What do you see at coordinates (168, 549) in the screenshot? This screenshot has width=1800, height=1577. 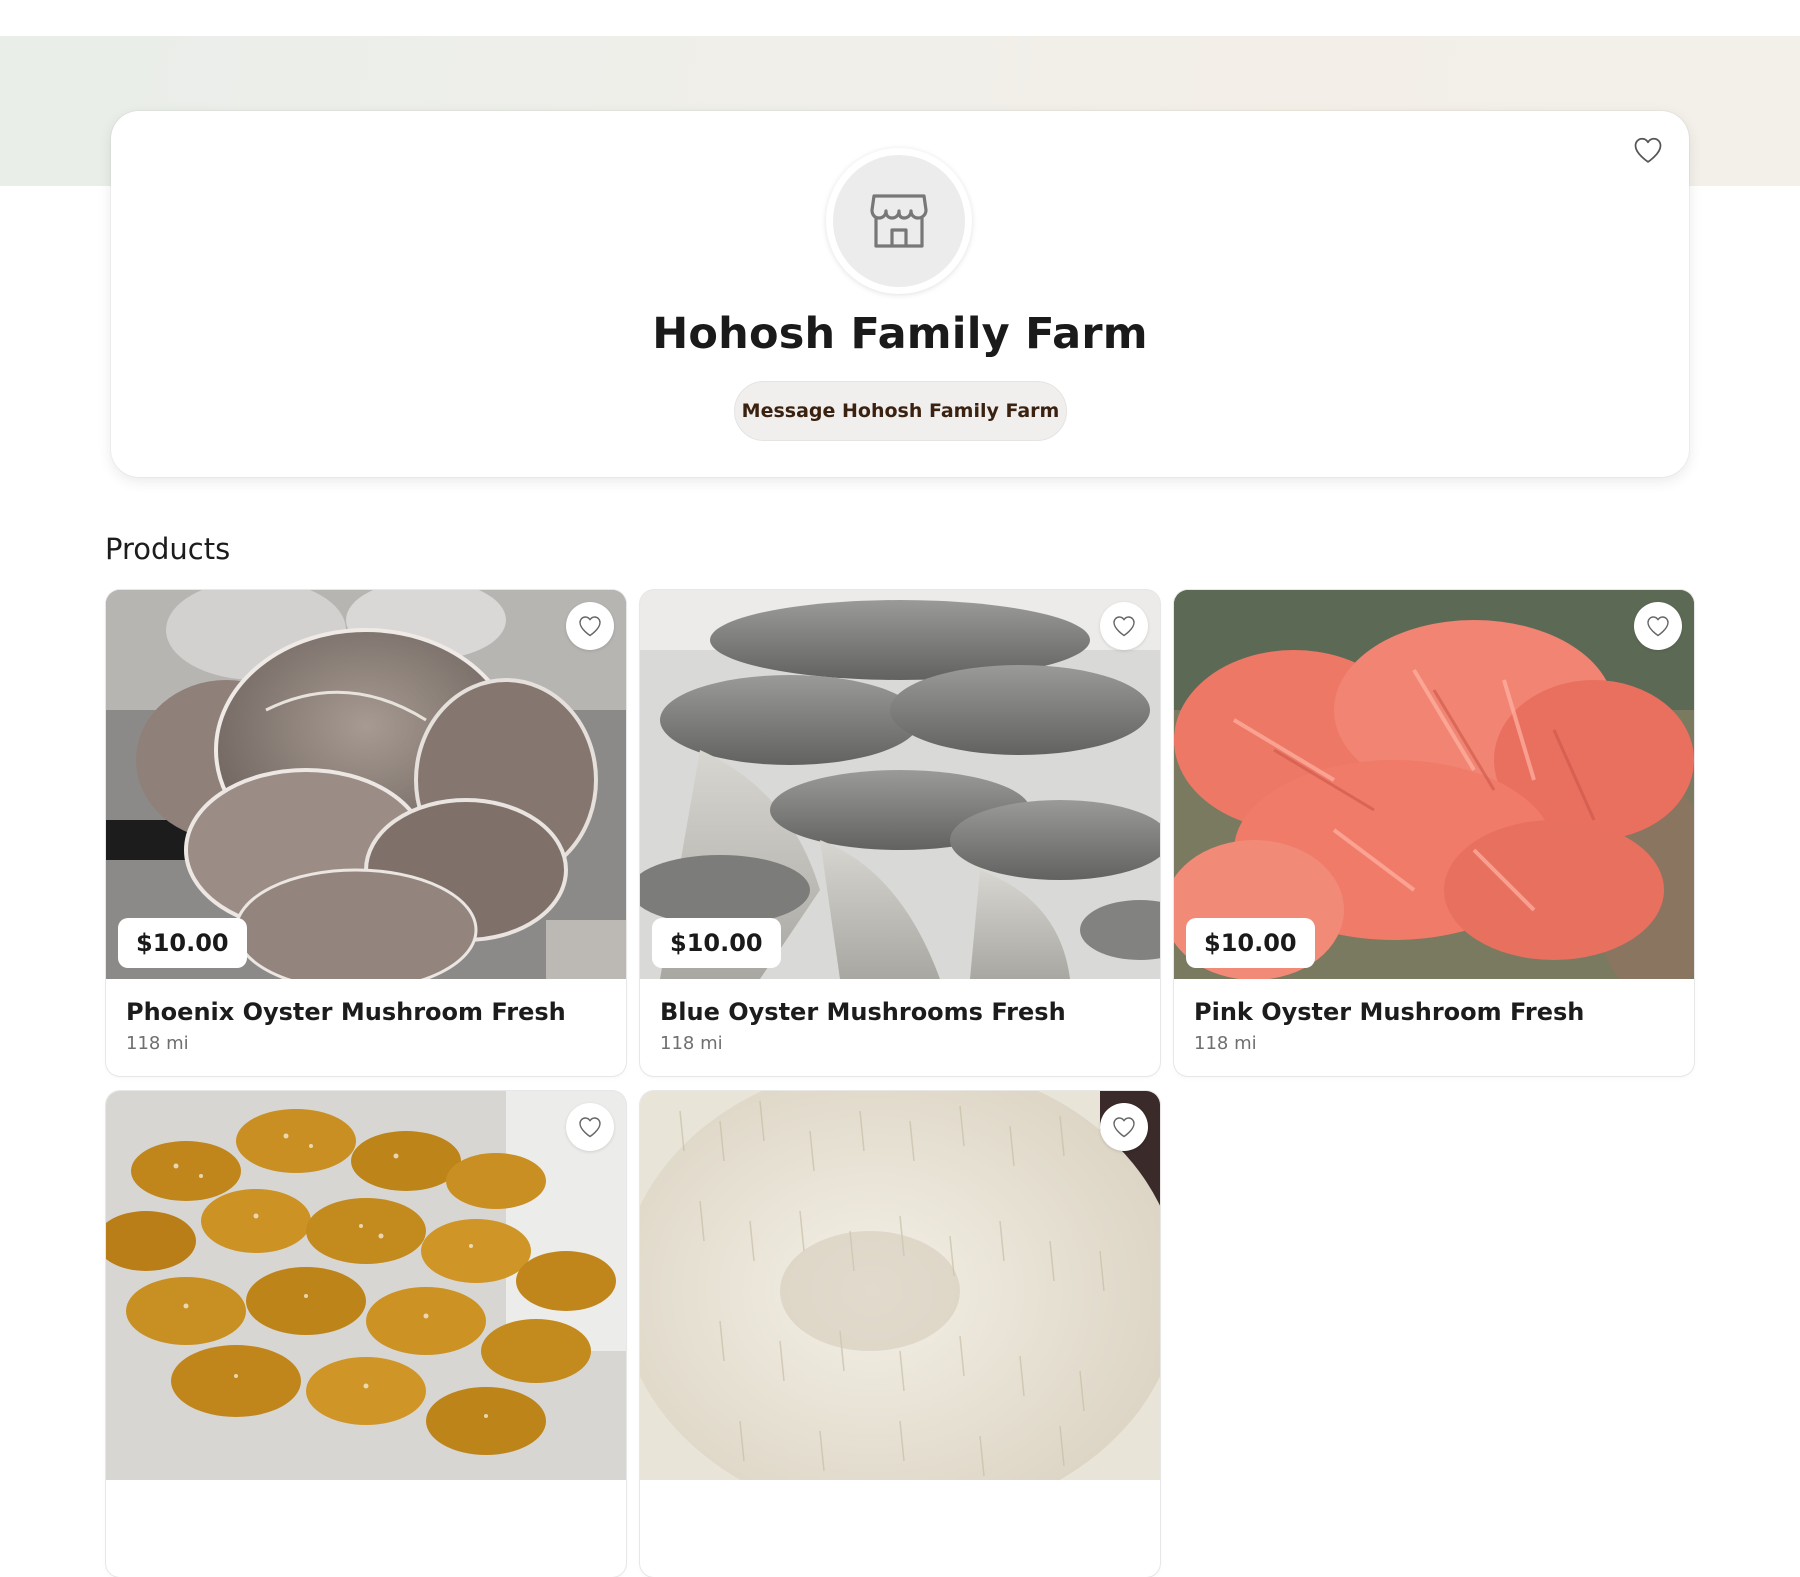 I see `products-heading: Products` at bounding box center [168, 549].